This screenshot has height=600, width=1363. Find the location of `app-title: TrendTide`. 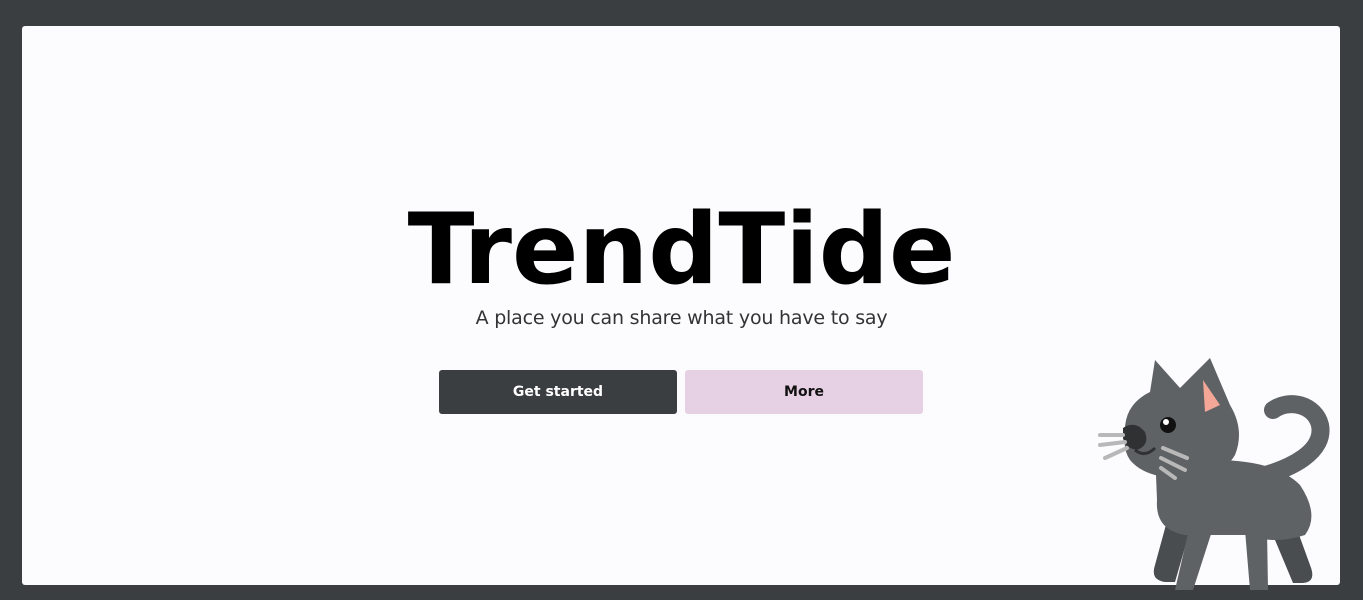

app-title: TrendTide is located at coordinates (681, 250).